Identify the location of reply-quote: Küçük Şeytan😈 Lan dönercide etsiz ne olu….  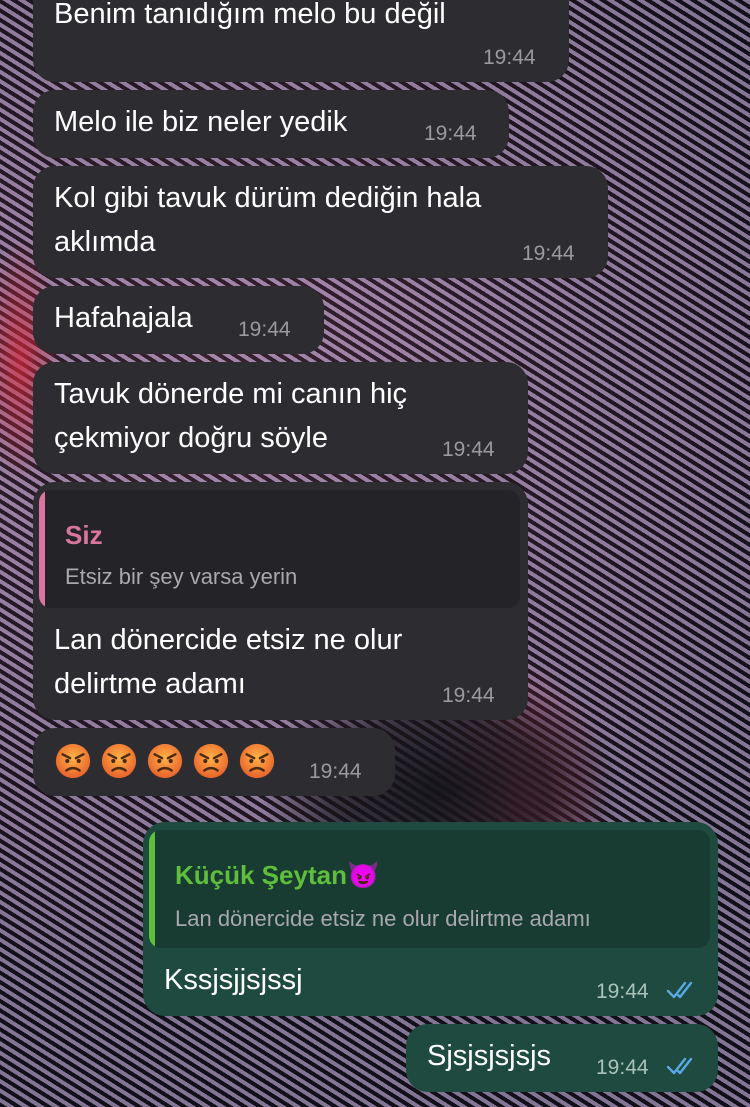
(429, 889).